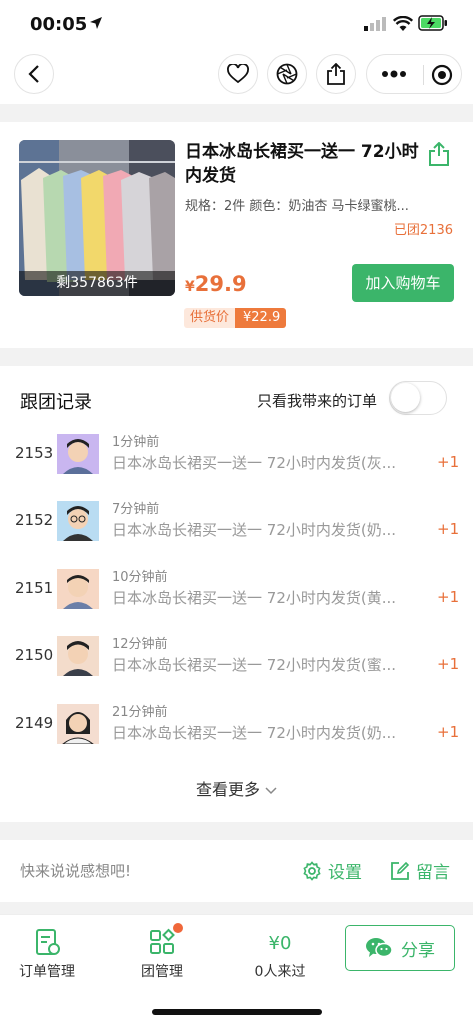  I want to click on record-time: 10分钟前, so click(140, 577).